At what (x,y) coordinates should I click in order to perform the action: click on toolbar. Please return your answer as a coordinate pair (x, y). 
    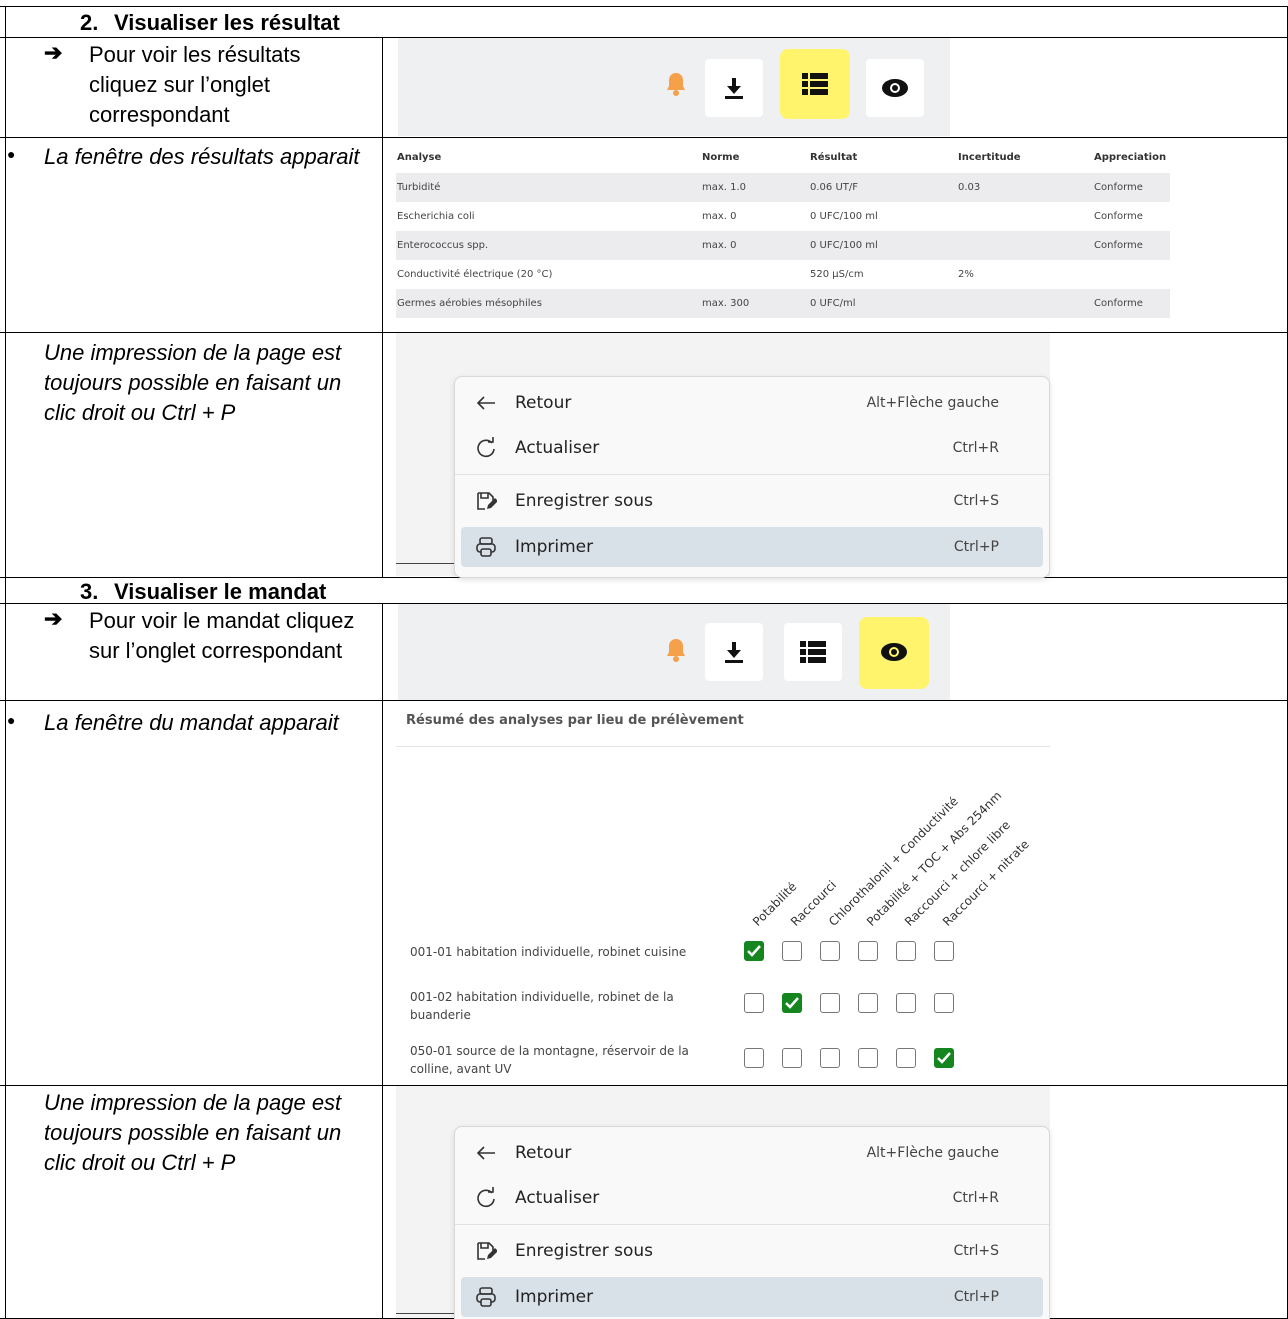
    Looking at the image, I should click on (674, 652).